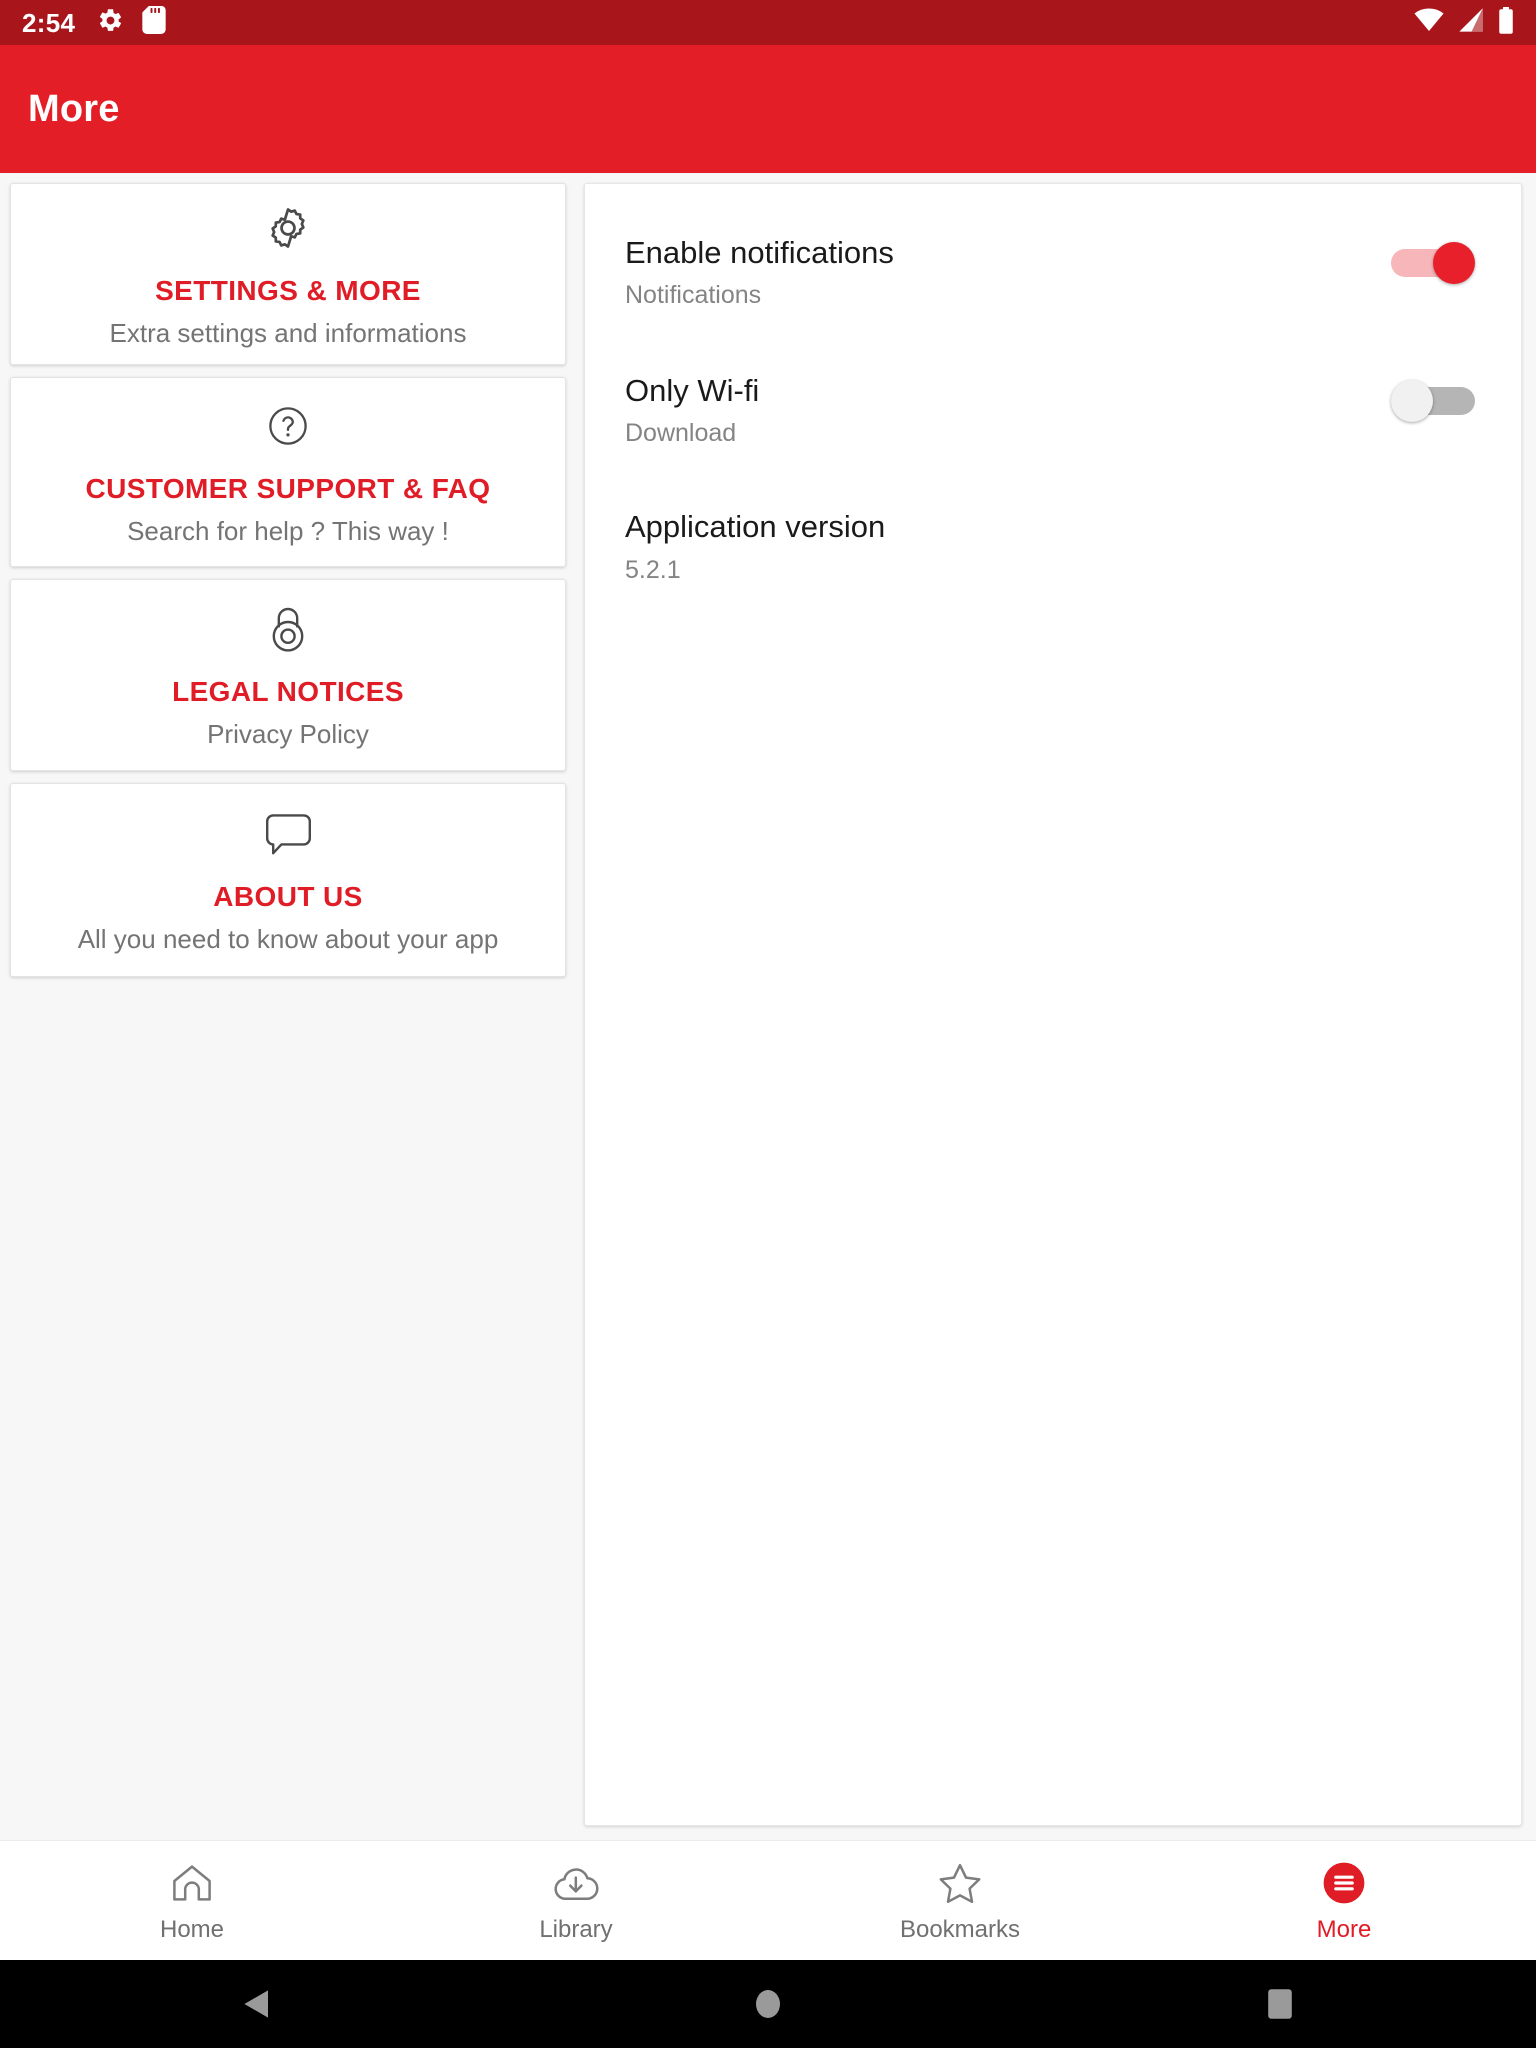 The height and width of the screenshot is (2048, 1536). What do you see at coordinates (288, 426) in the screenshot?
I see `question-circle-icon` at bounding box center [288, 426].